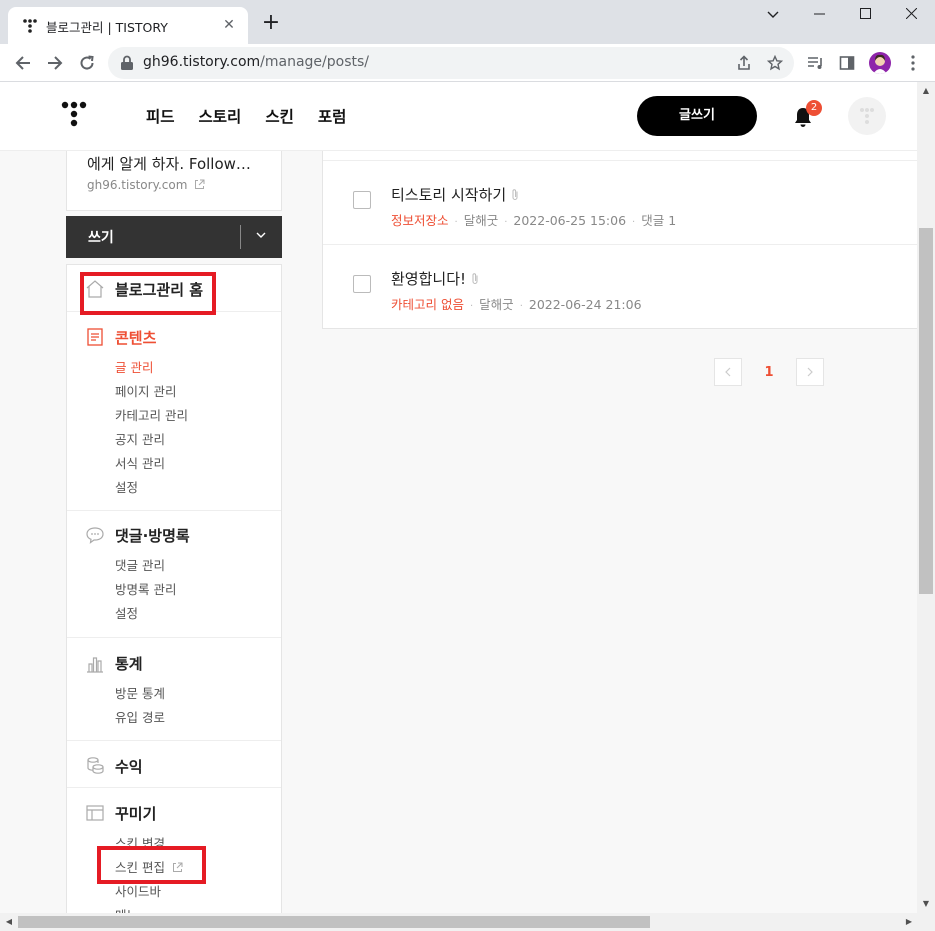 The height and width of the screenshot is (931, 935). I want to click on vertical-scrollbar: ▲ ▼, so click(926, 497).